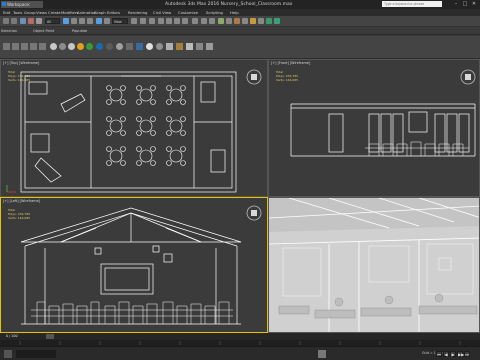 The height and width of the screenshot is (360, 480). What do you see at coordinates (6, 12) in the screenshot?
I see `menu-edit: Edit` at bounding box center [6, 12].